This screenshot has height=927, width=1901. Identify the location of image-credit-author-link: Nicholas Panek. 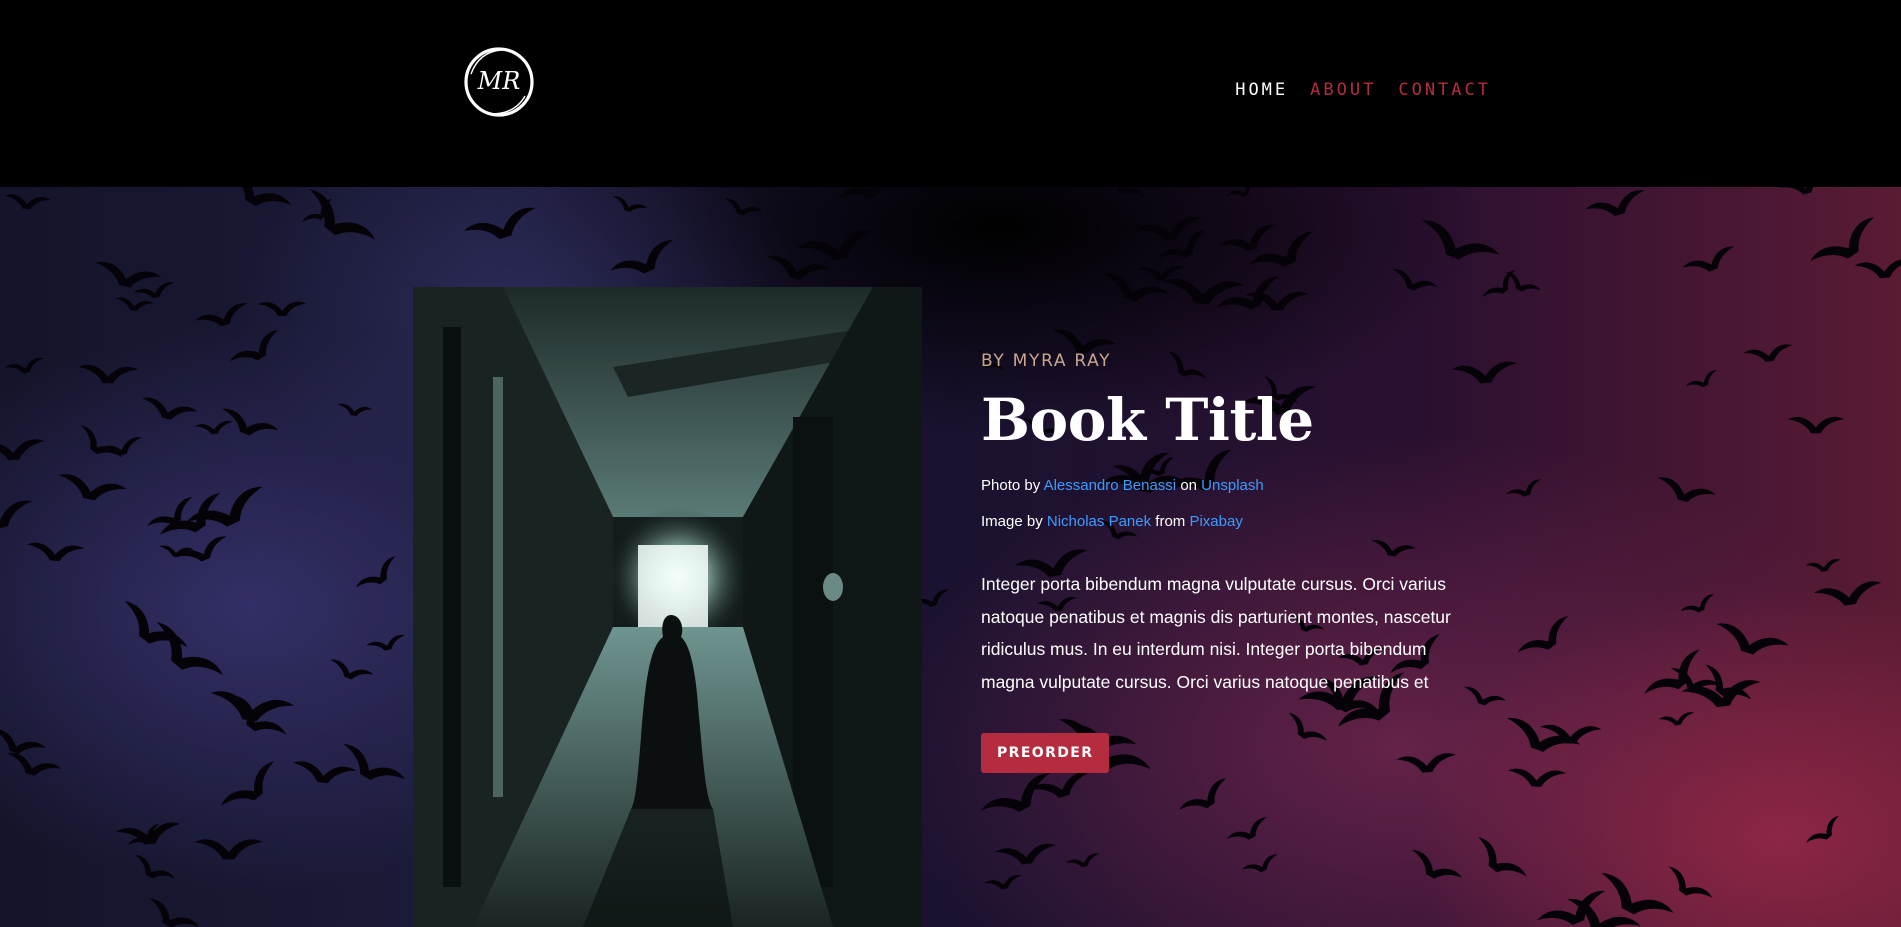
(1099, 521).